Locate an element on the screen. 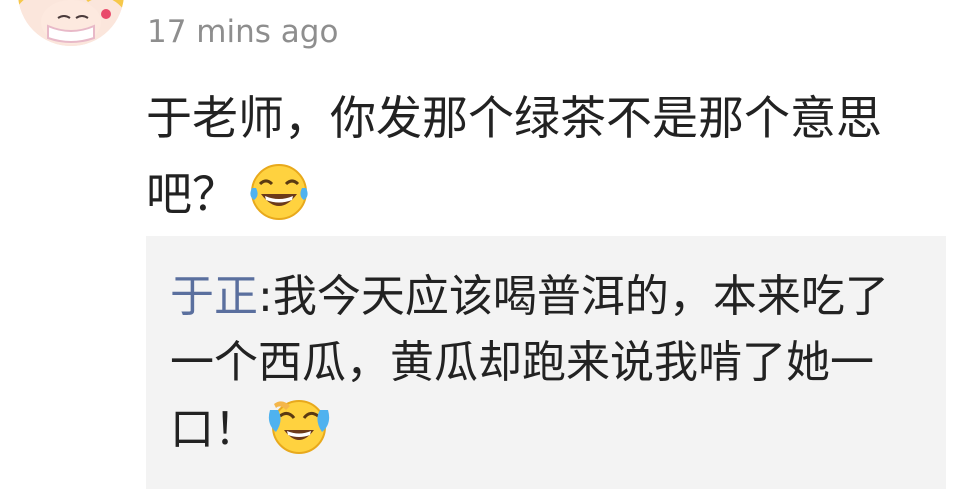 This screenshot has width=960, height=489. comment-timestamp: 17 mins ago is located at coordinates (243, 32).